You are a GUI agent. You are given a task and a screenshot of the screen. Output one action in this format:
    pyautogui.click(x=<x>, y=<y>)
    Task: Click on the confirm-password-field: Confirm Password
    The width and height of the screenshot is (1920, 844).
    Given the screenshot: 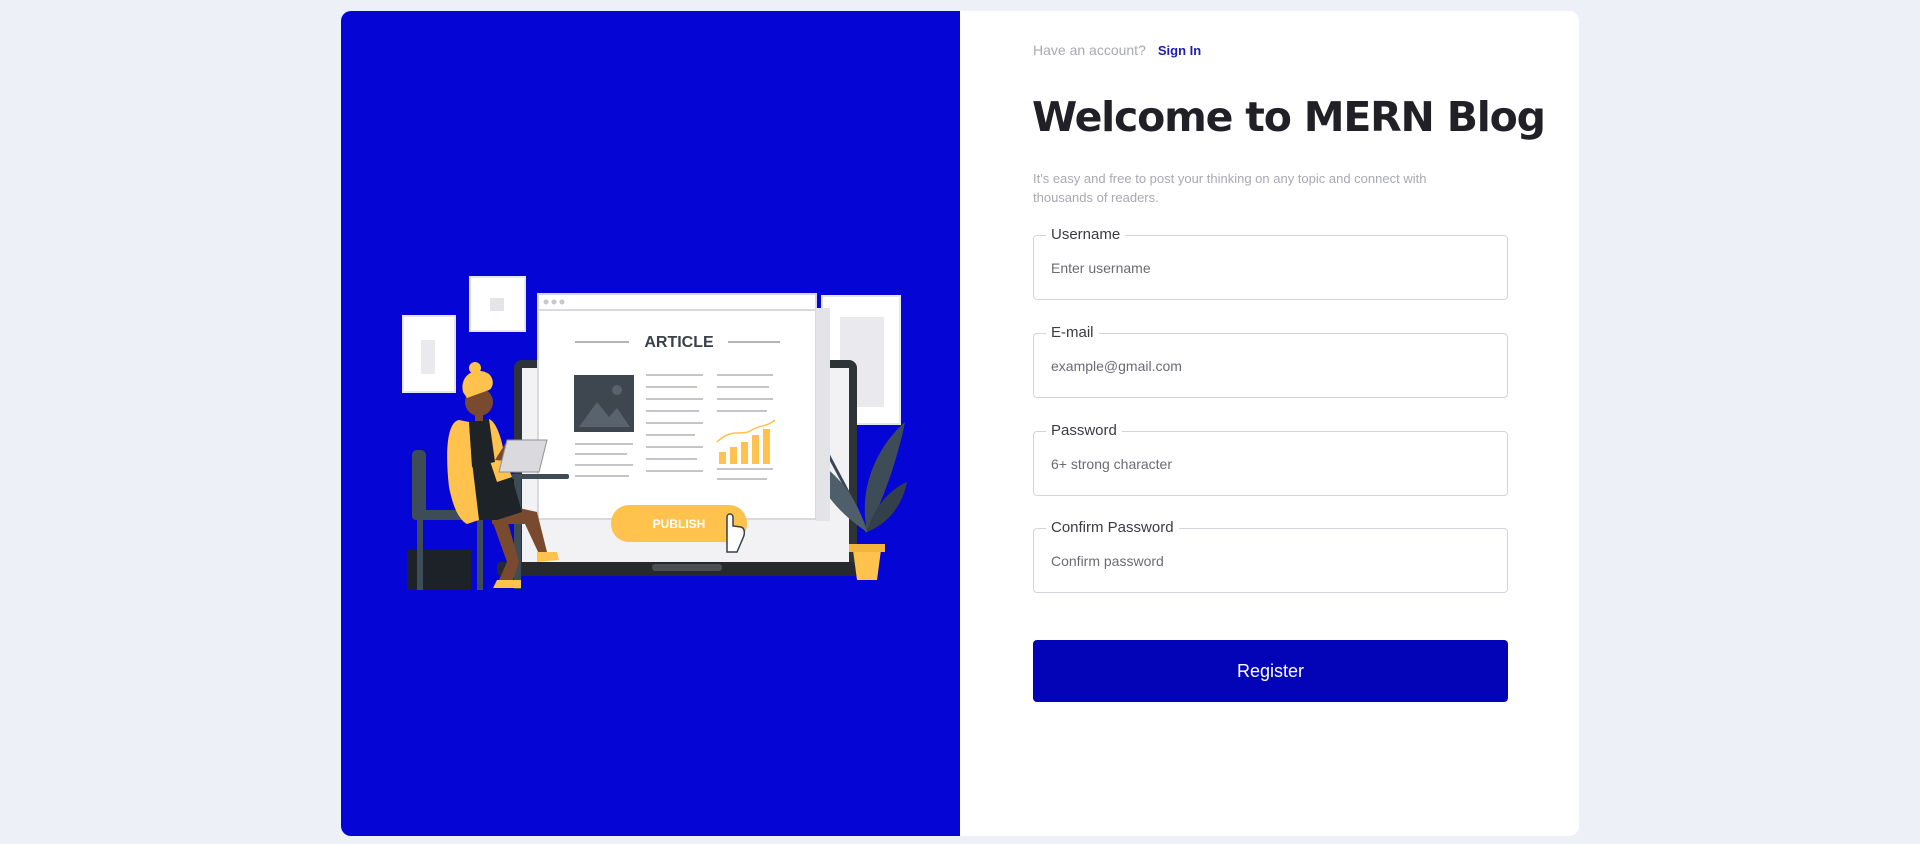 What is the action you would take?
    pyautogui.click(x=1270, y=556)
    